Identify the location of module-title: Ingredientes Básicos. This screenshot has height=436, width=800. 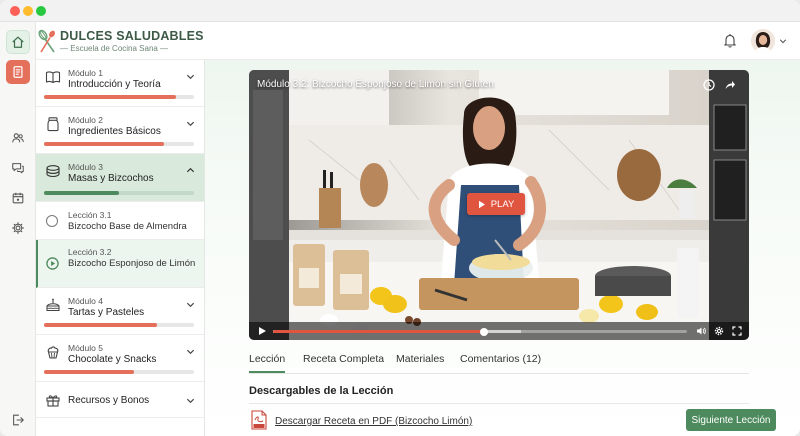
(114, 131).